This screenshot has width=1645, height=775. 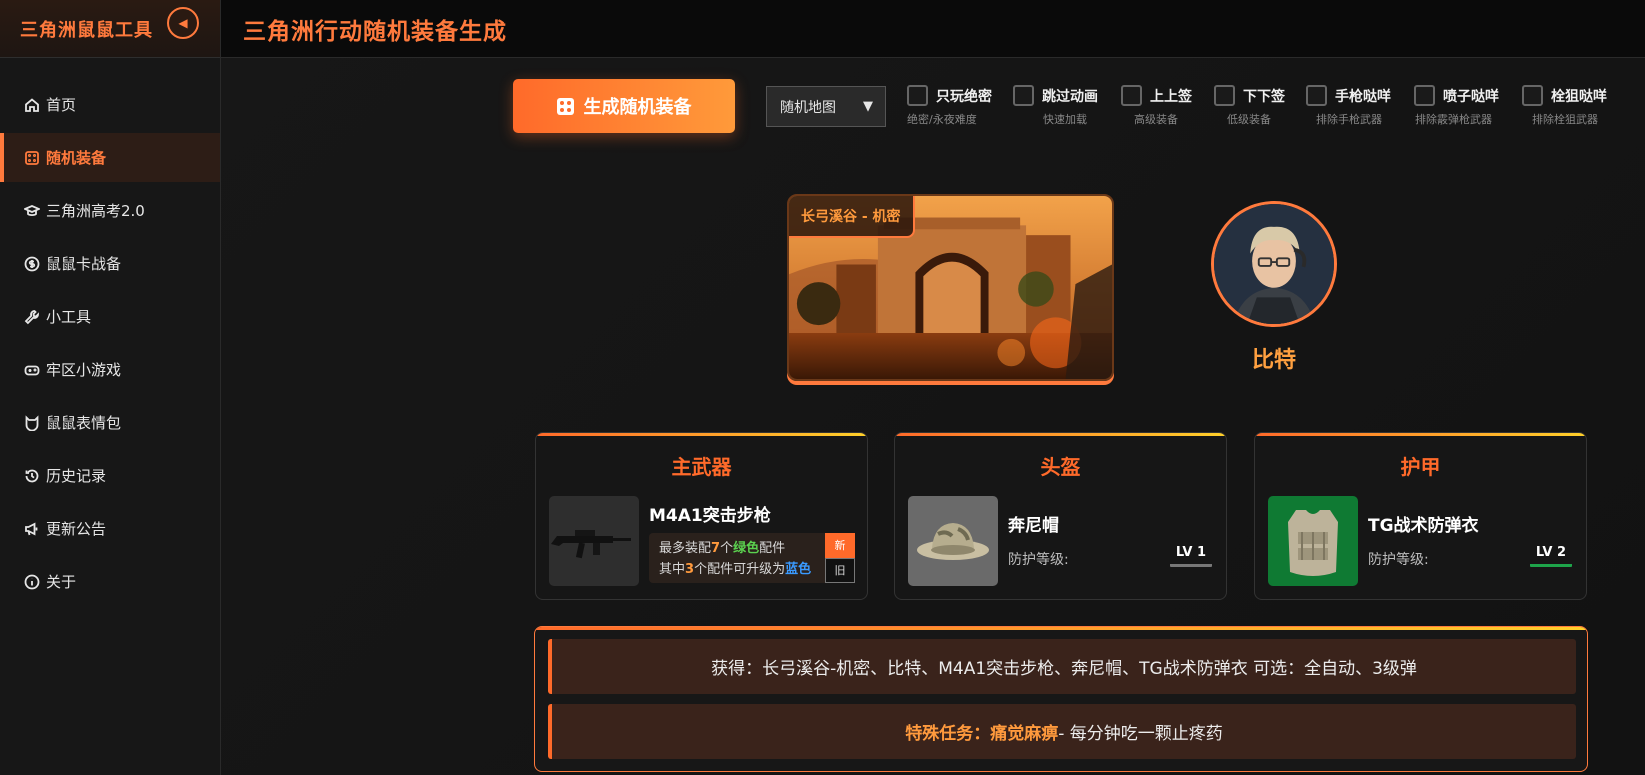 I want to click on page-title: 三角洲行动随机装备生成, so click(x=375, y=31).